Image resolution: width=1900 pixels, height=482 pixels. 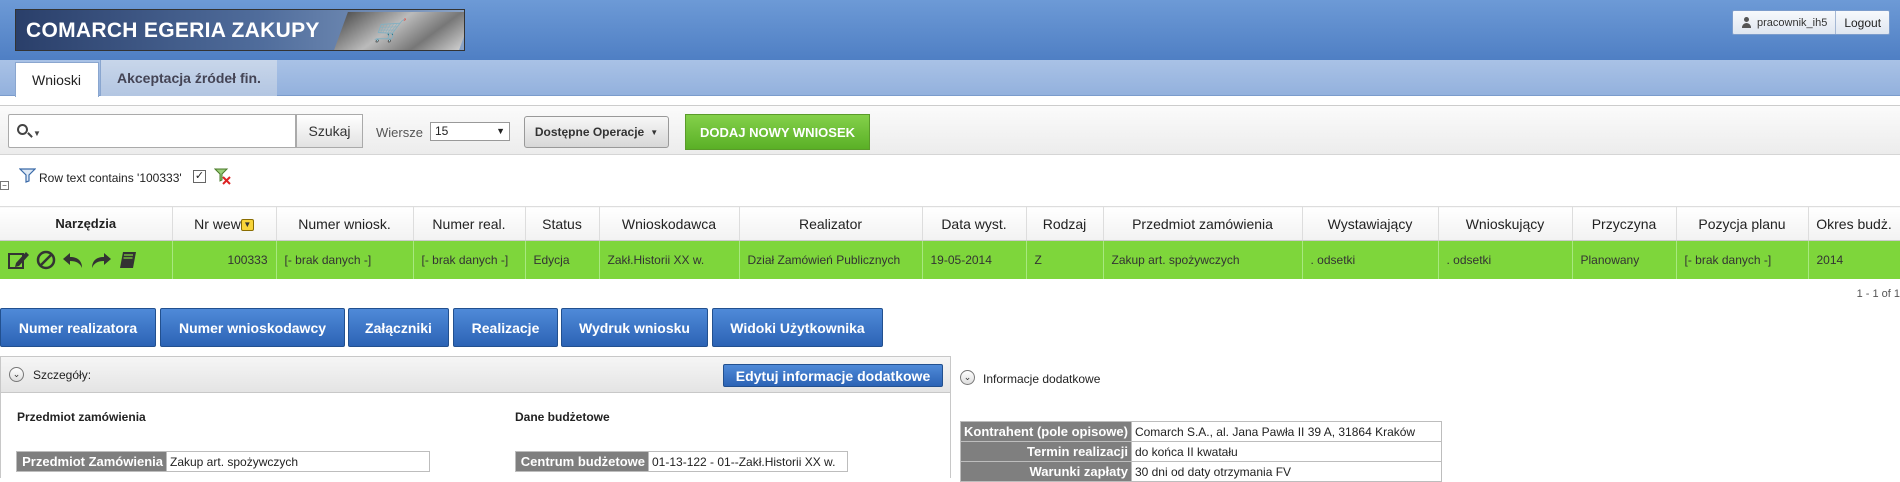 What do you see at coordinates (78, 327) in the screenshot?
I see `numer-realizatora-button: Numer realizatora` at bounding box center [78, 327].